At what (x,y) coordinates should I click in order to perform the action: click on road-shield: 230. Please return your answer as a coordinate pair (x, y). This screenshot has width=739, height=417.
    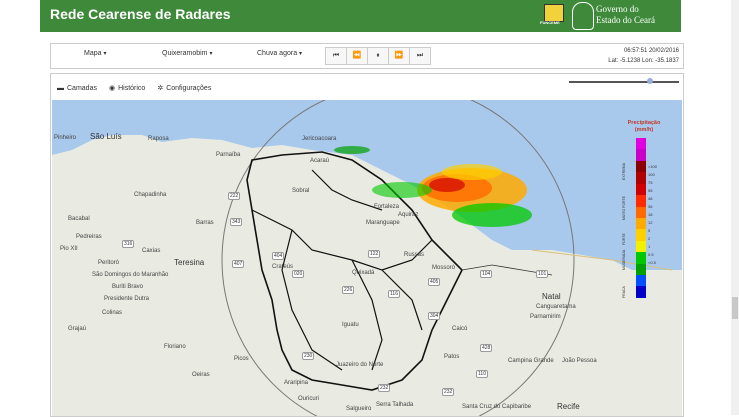
    Looking at the image, I should click on (308, 356).